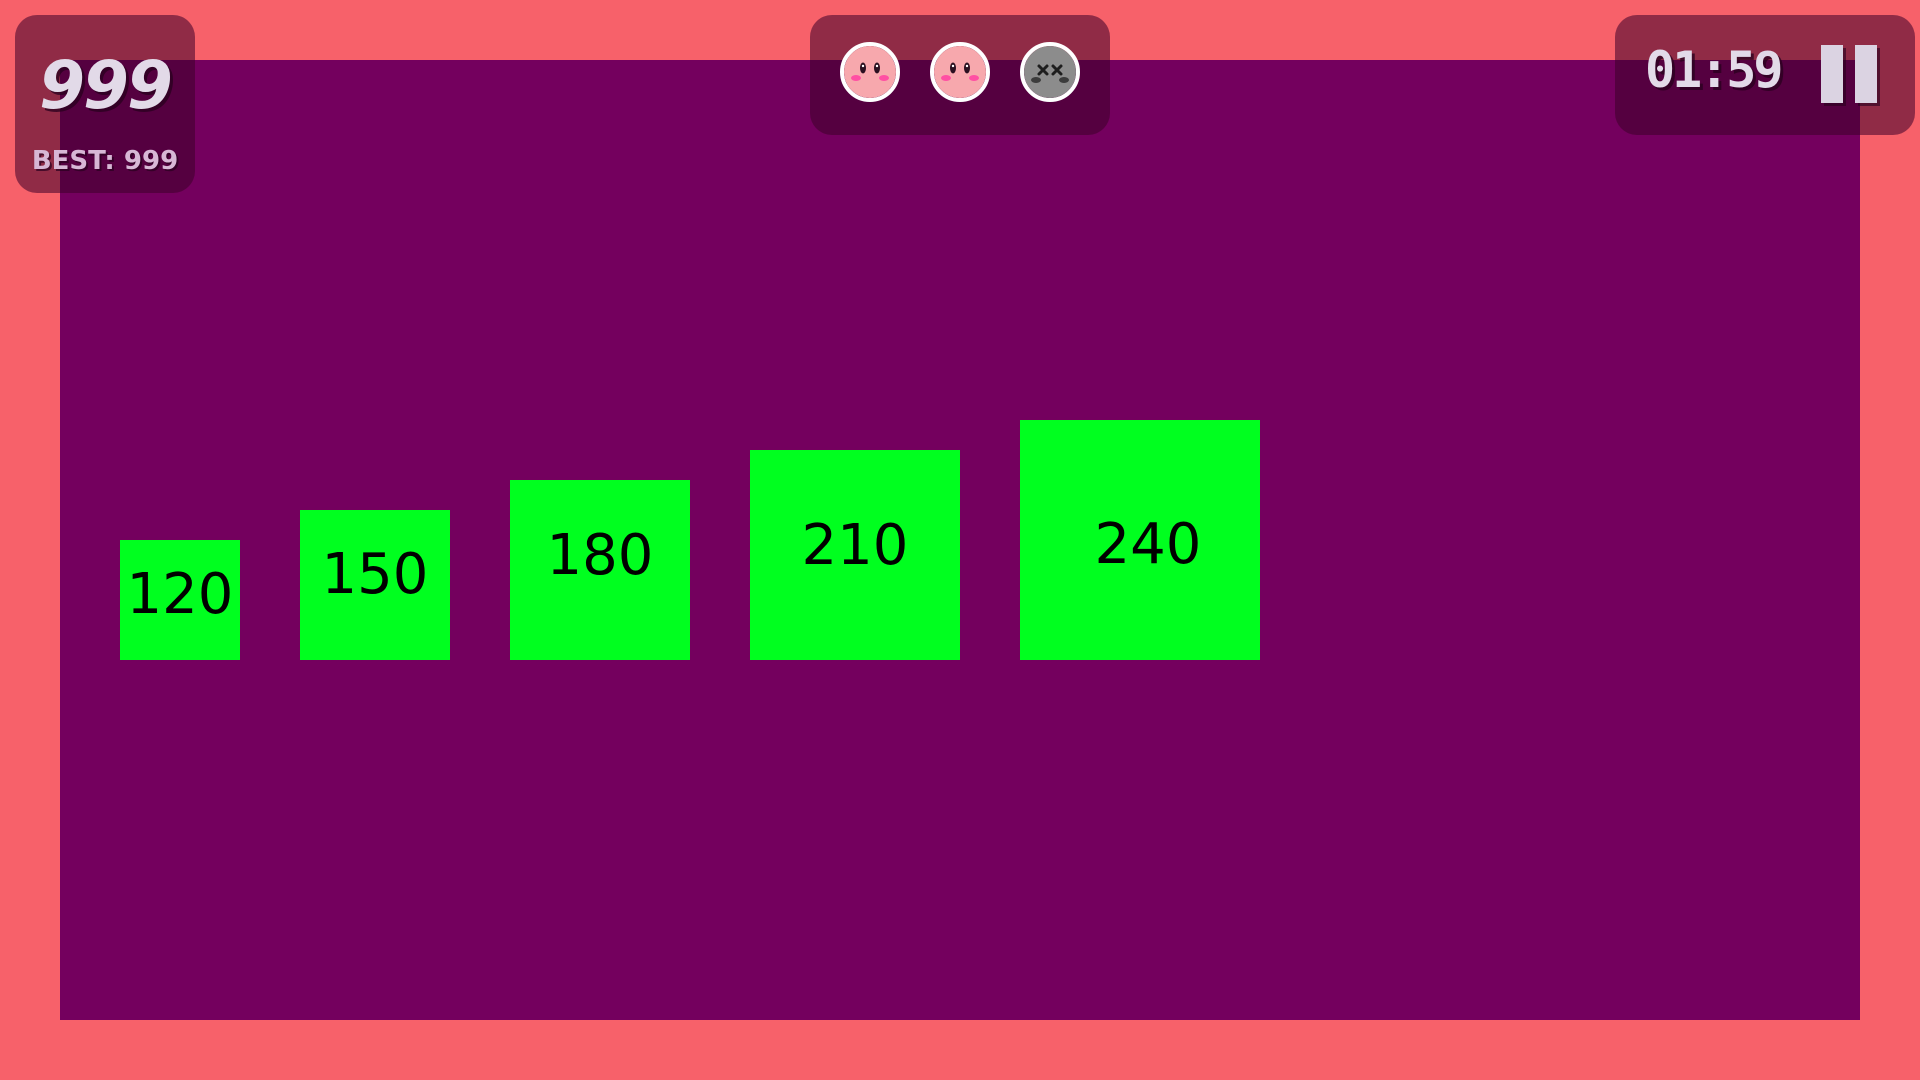 The height and width of the screenshot is (1080, 1920). Describe the element at coordinates (73, 161) in the screenshot. I see `best-label: BEST:` at that location.